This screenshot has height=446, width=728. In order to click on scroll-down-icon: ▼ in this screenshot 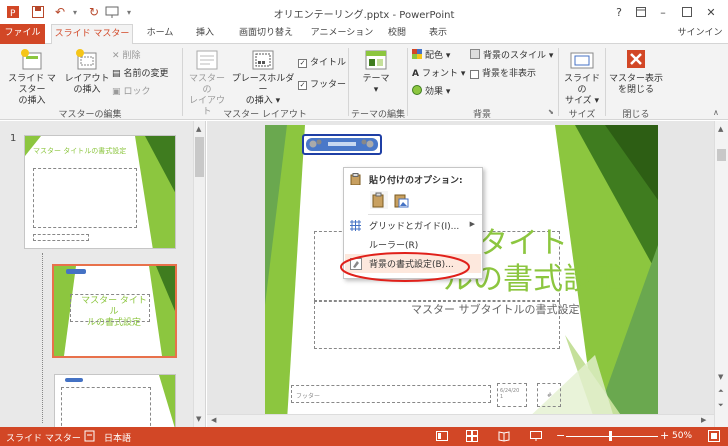, I will do `click(198, 419)`.